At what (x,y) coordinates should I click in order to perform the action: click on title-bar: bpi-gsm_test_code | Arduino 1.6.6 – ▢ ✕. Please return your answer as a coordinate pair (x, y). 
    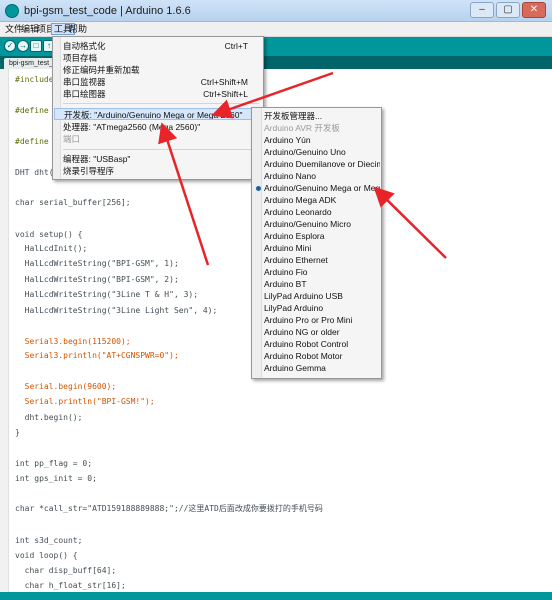
    Looking at the image, I should click on (276, 11).